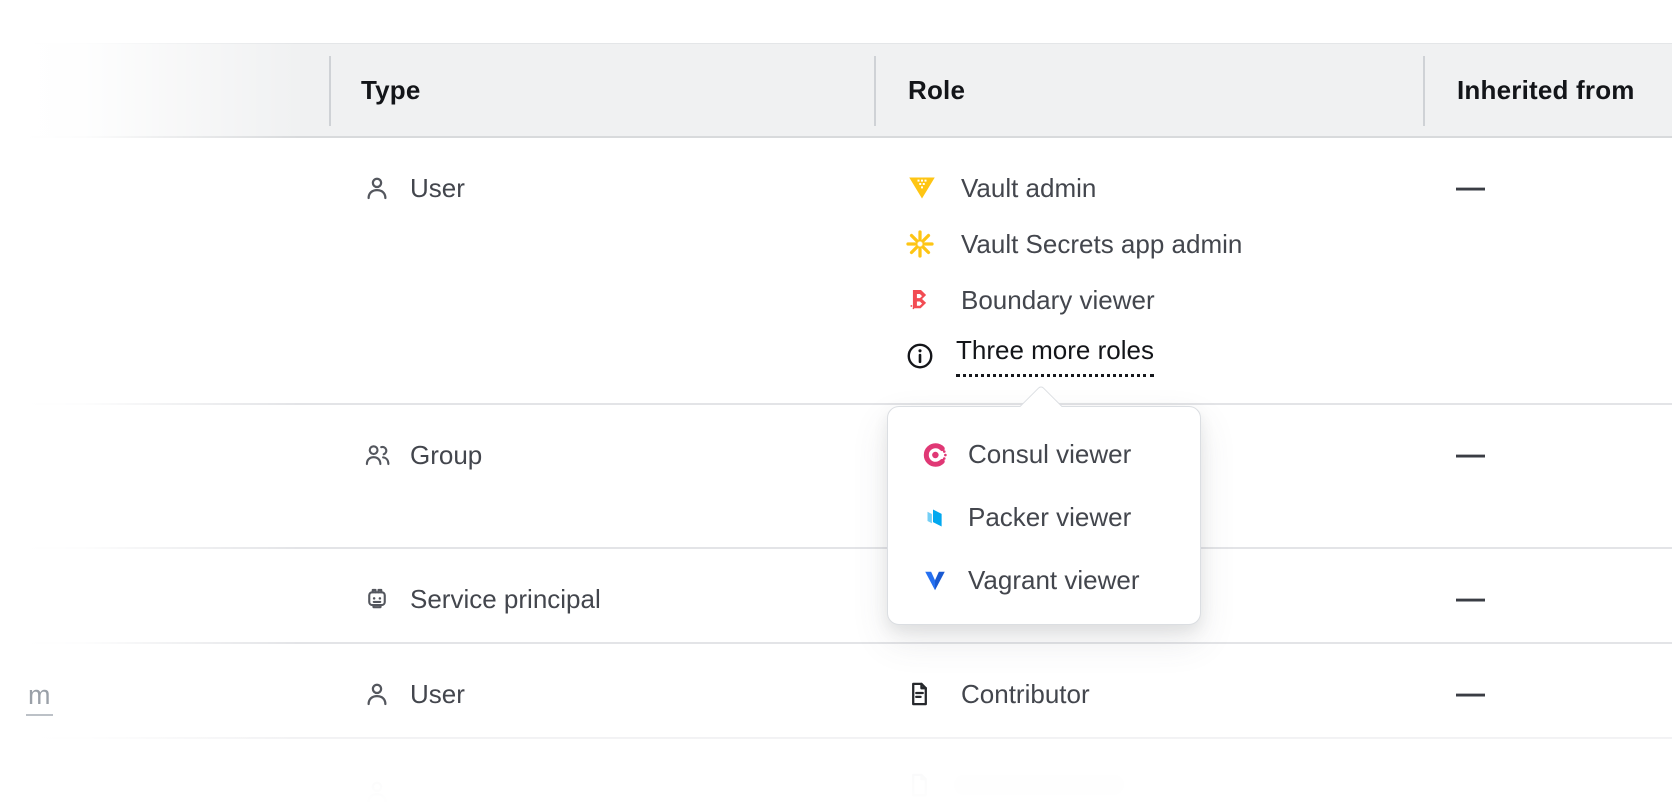  I want to click on packer-icon, so click(935, 518).